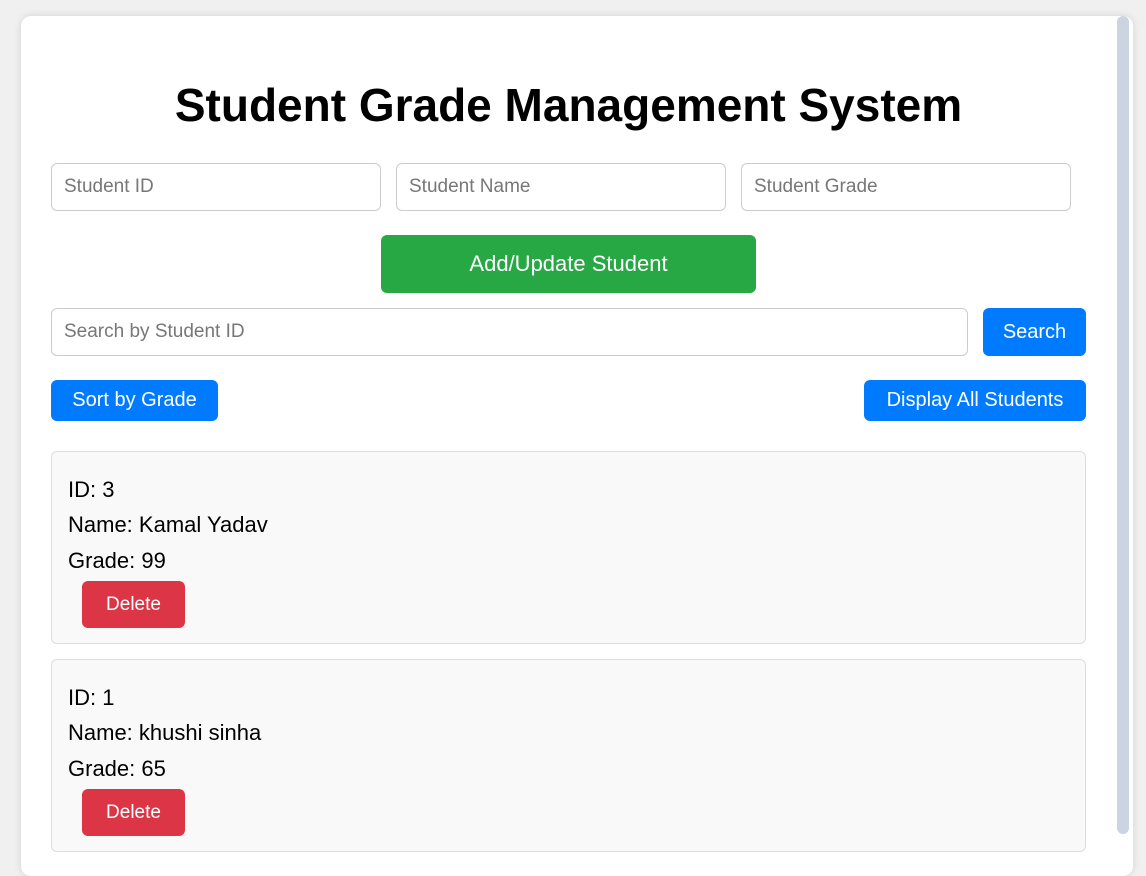 This screenshot has width=1146, height=876. Describe the element at coordinates (1123, 425) in the screenshot. I see `scrollbar-thumb` at that location.